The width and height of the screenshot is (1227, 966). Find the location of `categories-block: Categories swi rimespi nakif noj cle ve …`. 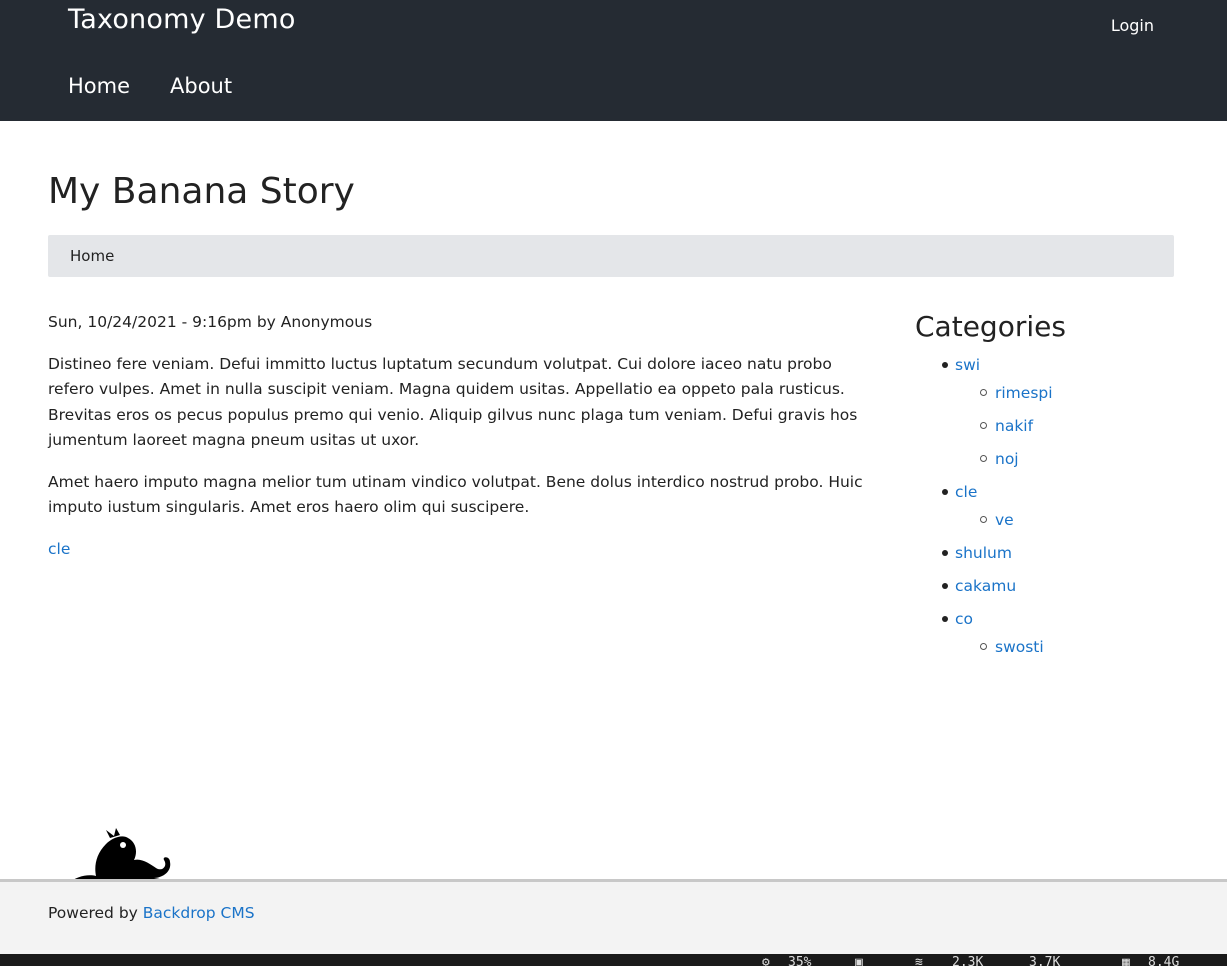

categories-block: Categories swi rimespi nakif noj cle ve … is located at coordinates (1045, 488).